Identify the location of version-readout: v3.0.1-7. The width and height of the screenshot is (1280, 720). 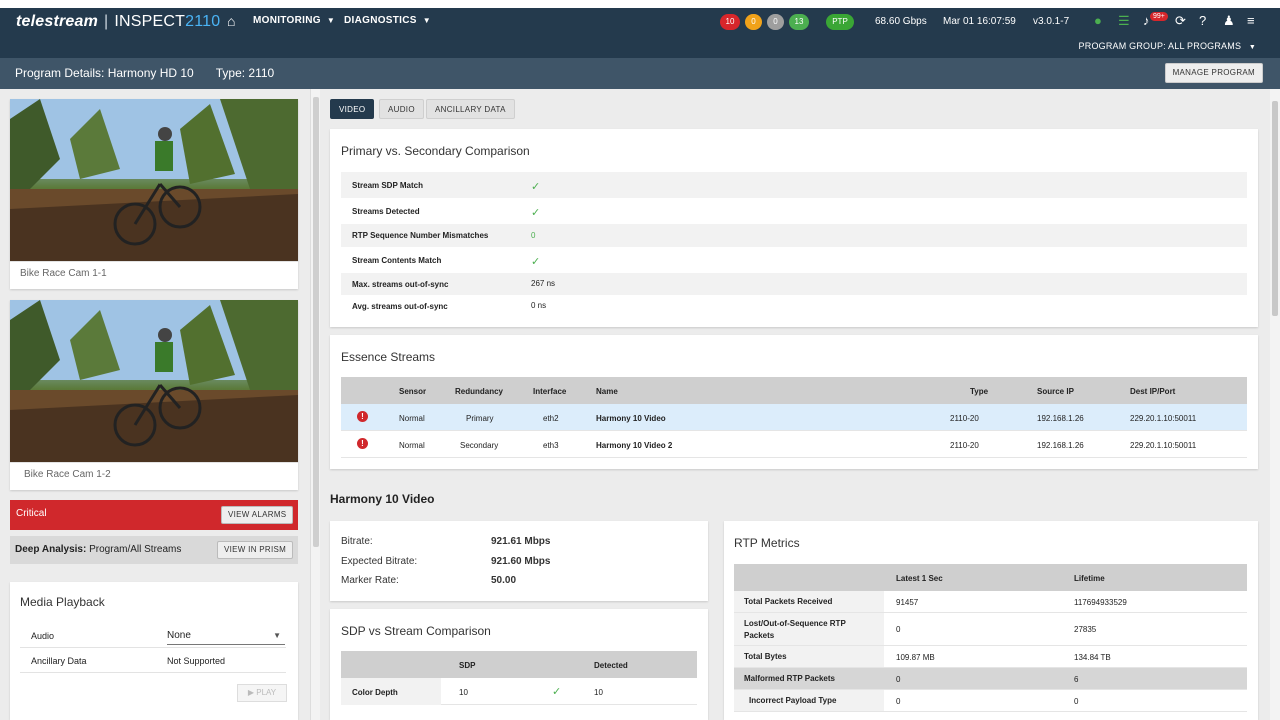
(1051, 21).